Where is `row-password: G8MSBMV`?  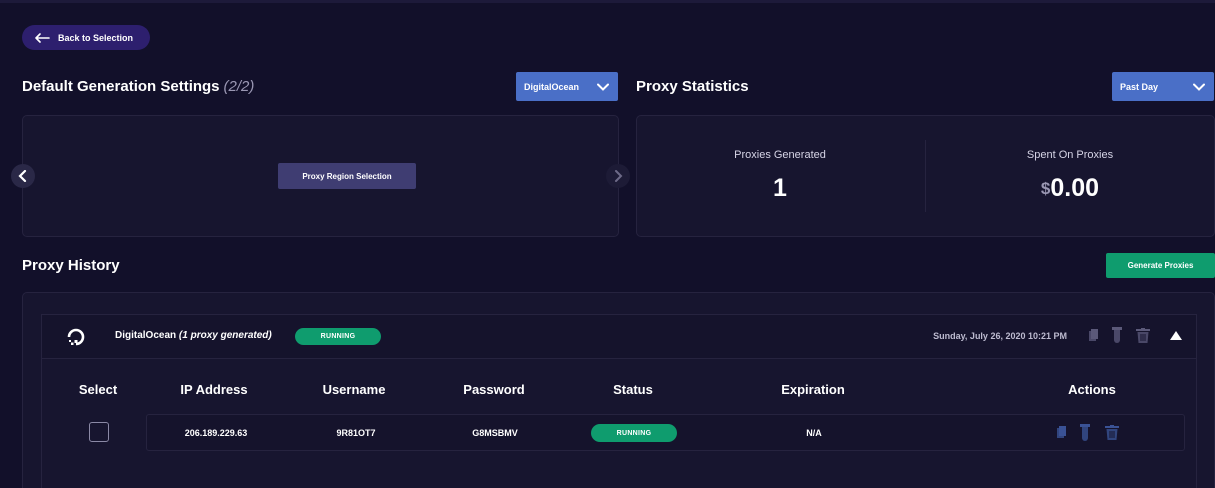
row-password: G8MSBMV is located at coordinates (495, 433).